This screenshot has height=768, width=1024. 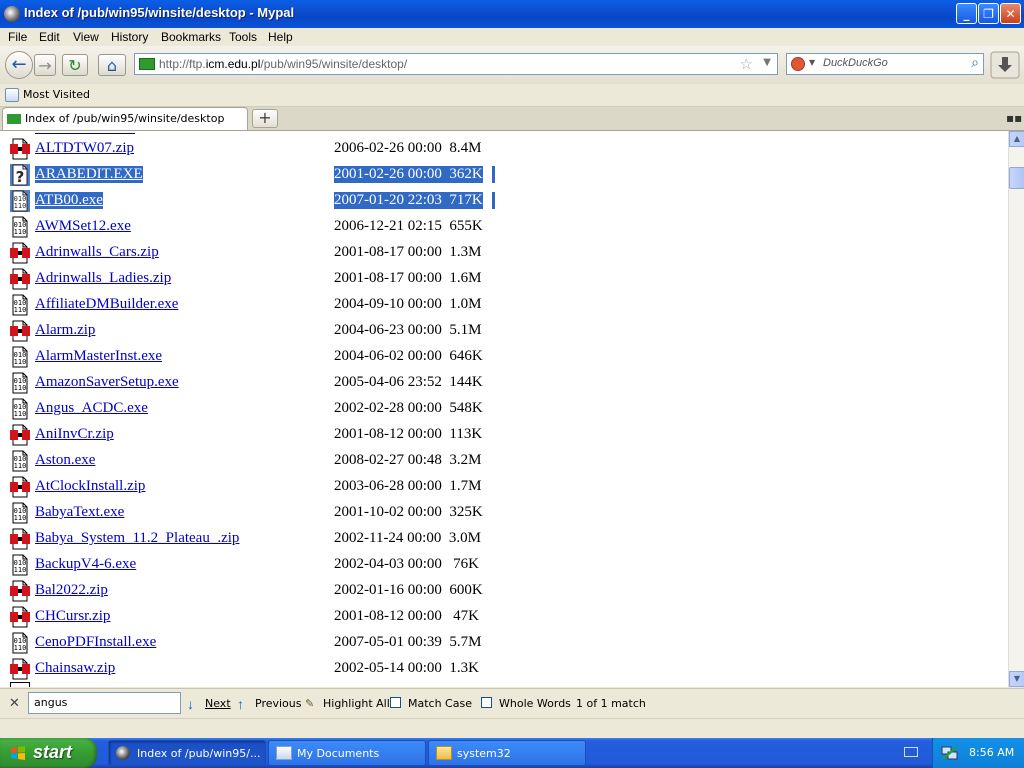 What do you see at coordinates (406, 564) in the screenshot?
I see `file-date-size: 2002-04-03 00:00 76K` at bounding box center [406, 564].